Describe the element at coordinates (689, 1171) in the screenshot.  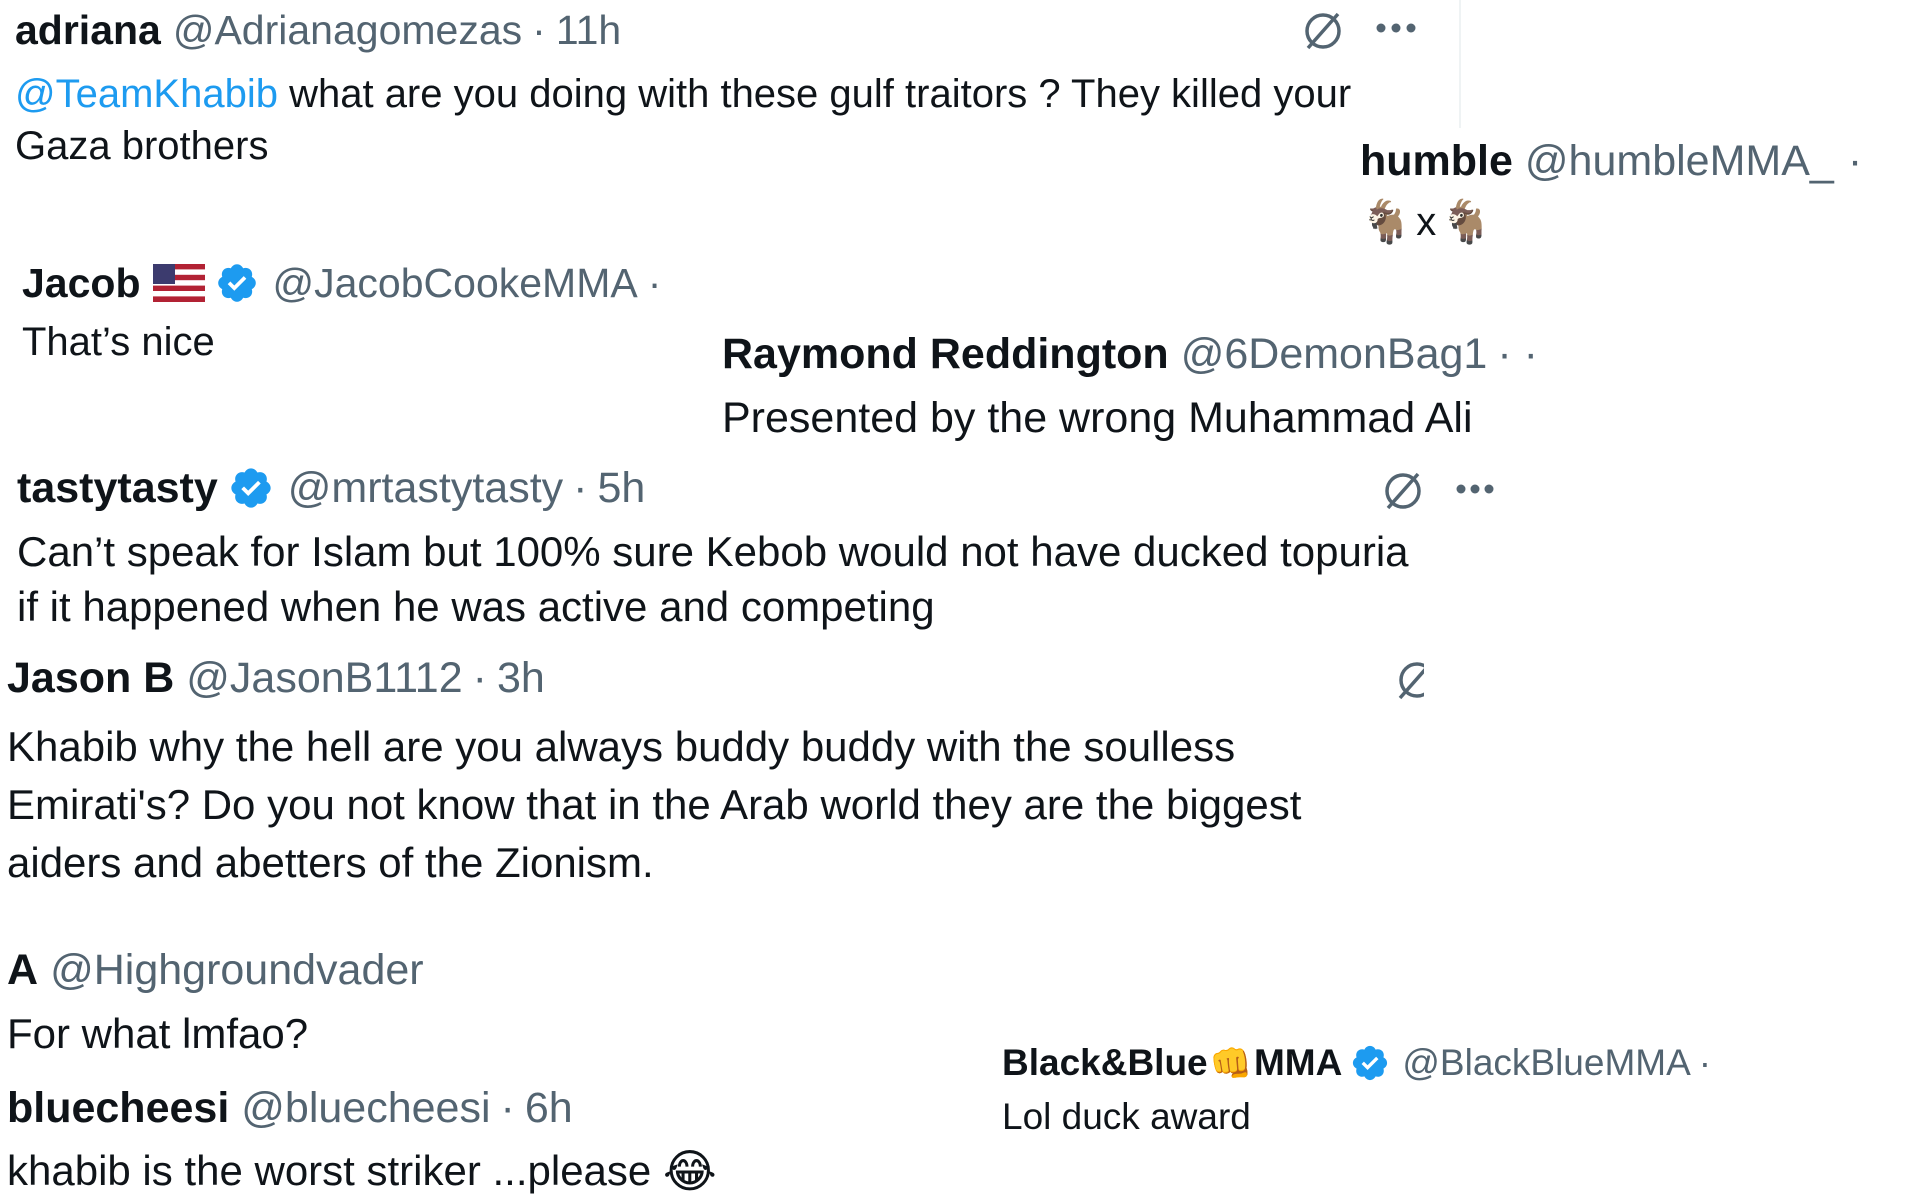
I see `tears-of-joy-emoji: 😂` at that location.